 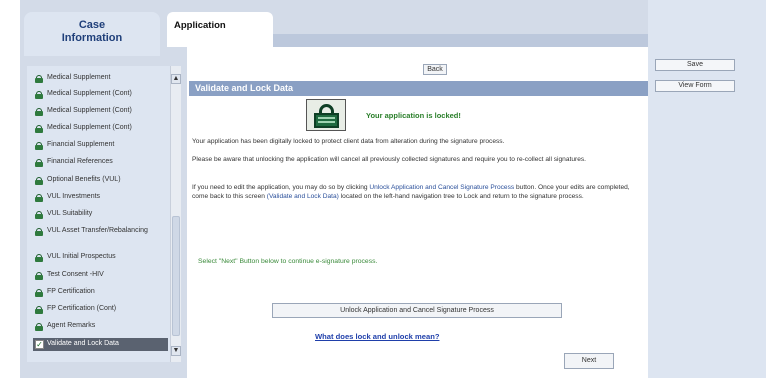 What do you see at coordinates (71, 325) in the screenshot?
I see `nav-item-label: Agent Remarks` at bounding box center [71, 325].